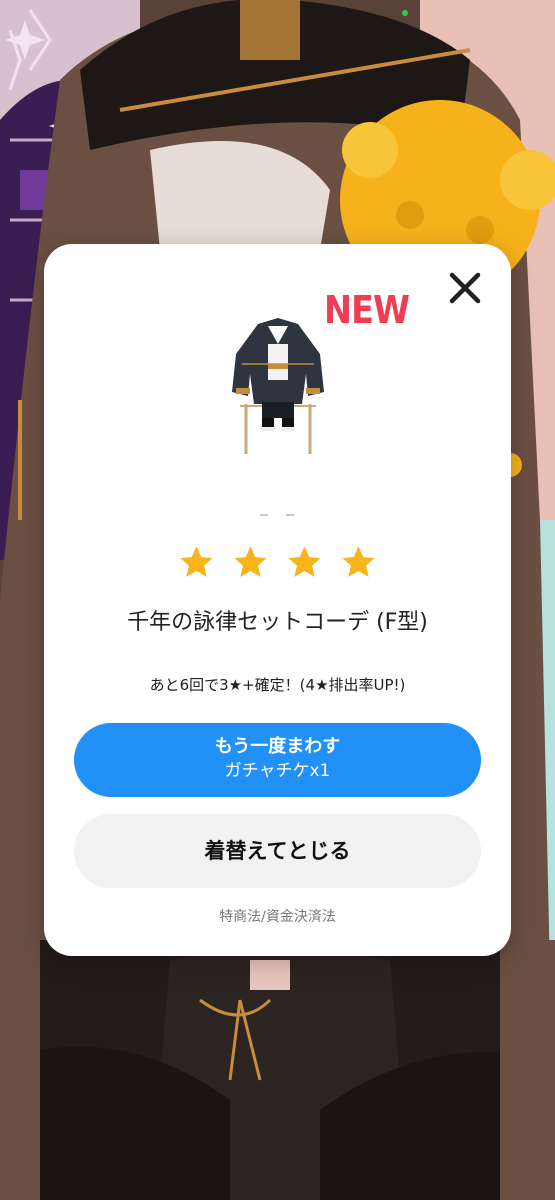 The height and width of the screenshot is (1200, 555). What do you see at coordinates (277, 916) in the screenshot?
I see `legal-notice-link: 特商法/資金決済法` at bounding box center [277, 916].